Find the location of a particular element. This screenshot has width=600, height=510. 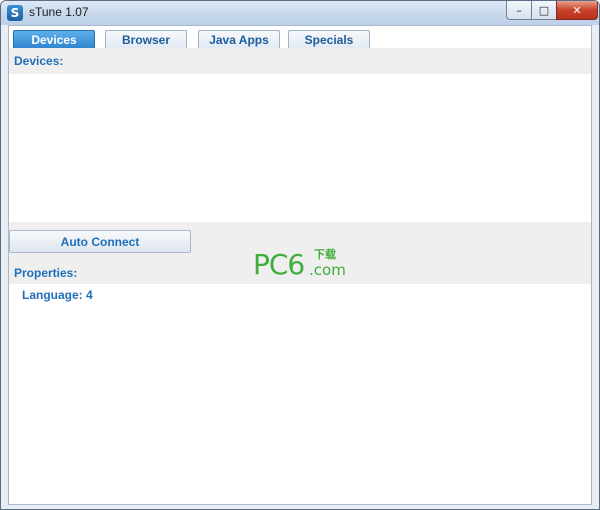

watermark-cn: 下载 is located at coordinates (325, 254).